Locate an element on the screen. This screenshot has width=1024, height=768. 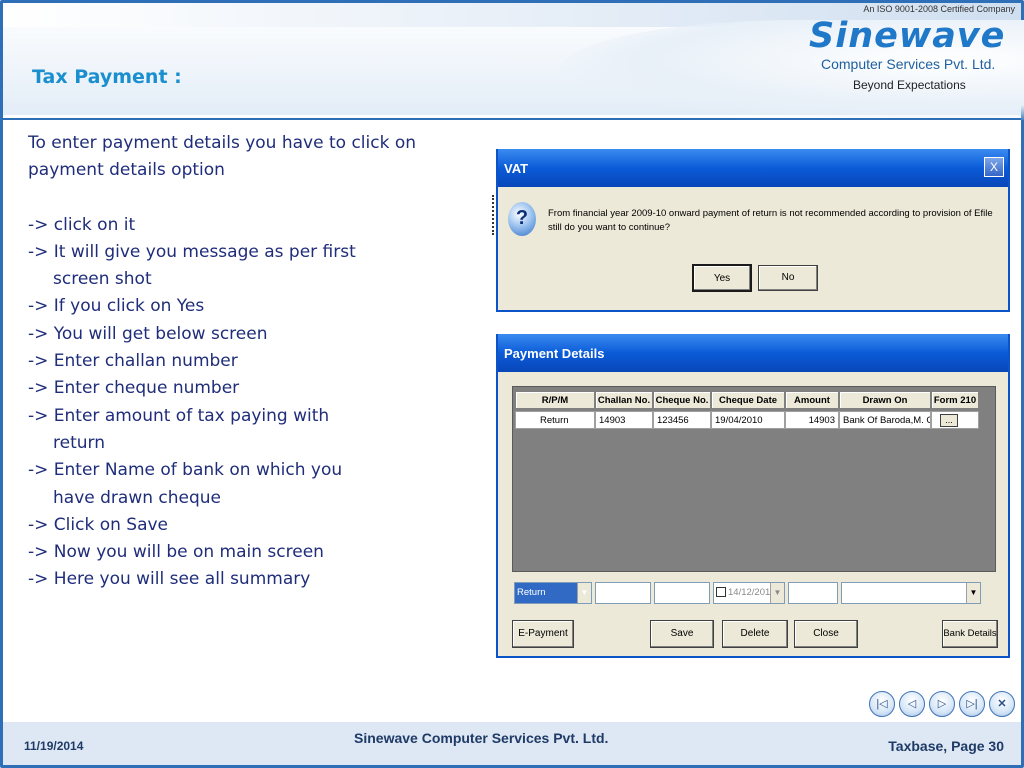
payment-titlebar: Payment Details is located at coordinates (753, 353).